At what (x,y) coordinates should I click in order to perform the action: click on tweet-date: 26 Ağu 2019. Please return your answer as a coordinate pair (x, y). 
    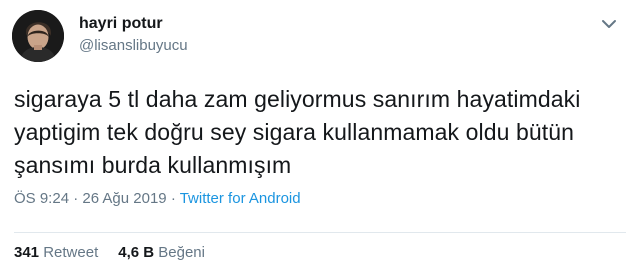
    Looking at the image, I should click on (124, 198).